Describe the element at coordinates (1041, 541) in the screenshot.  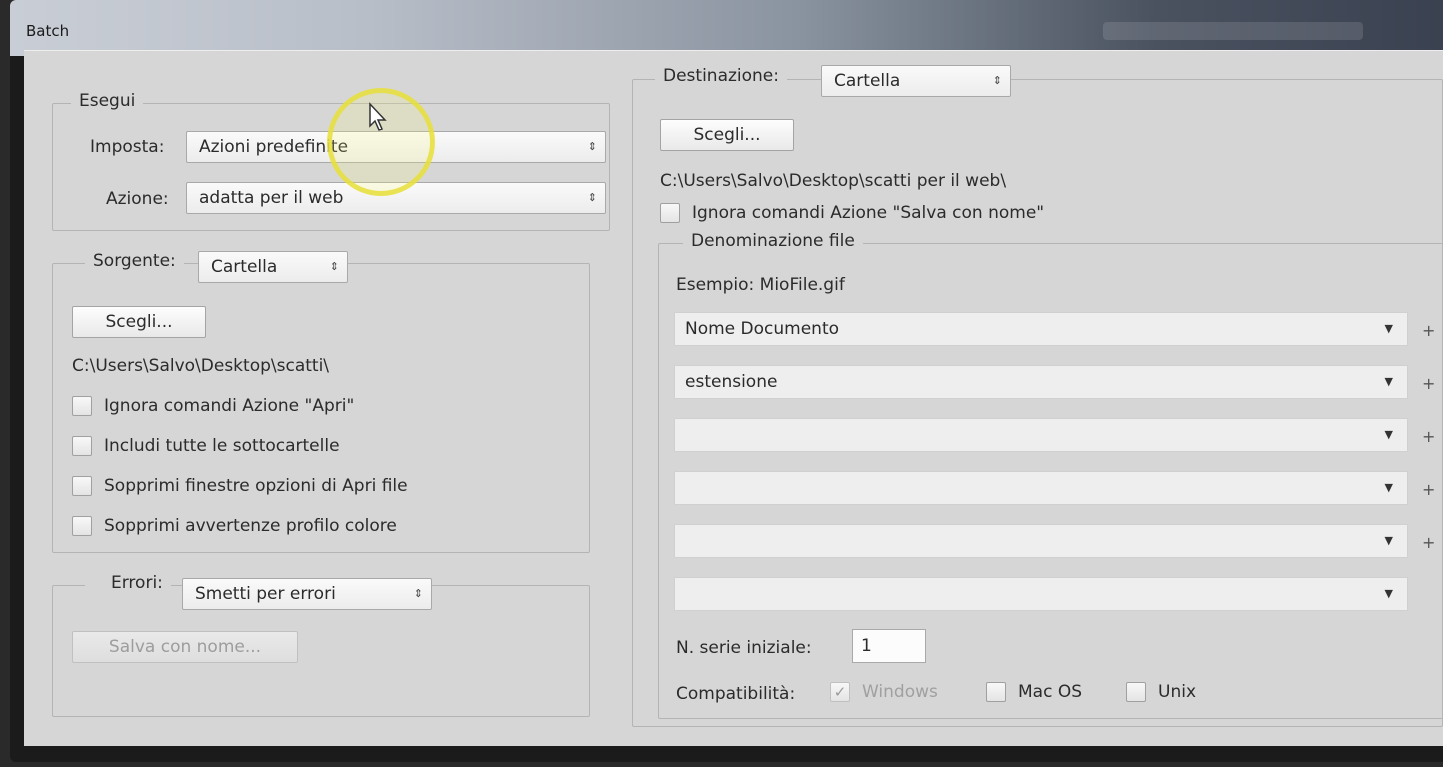
I see `naming-field-5: ▼` at that location.